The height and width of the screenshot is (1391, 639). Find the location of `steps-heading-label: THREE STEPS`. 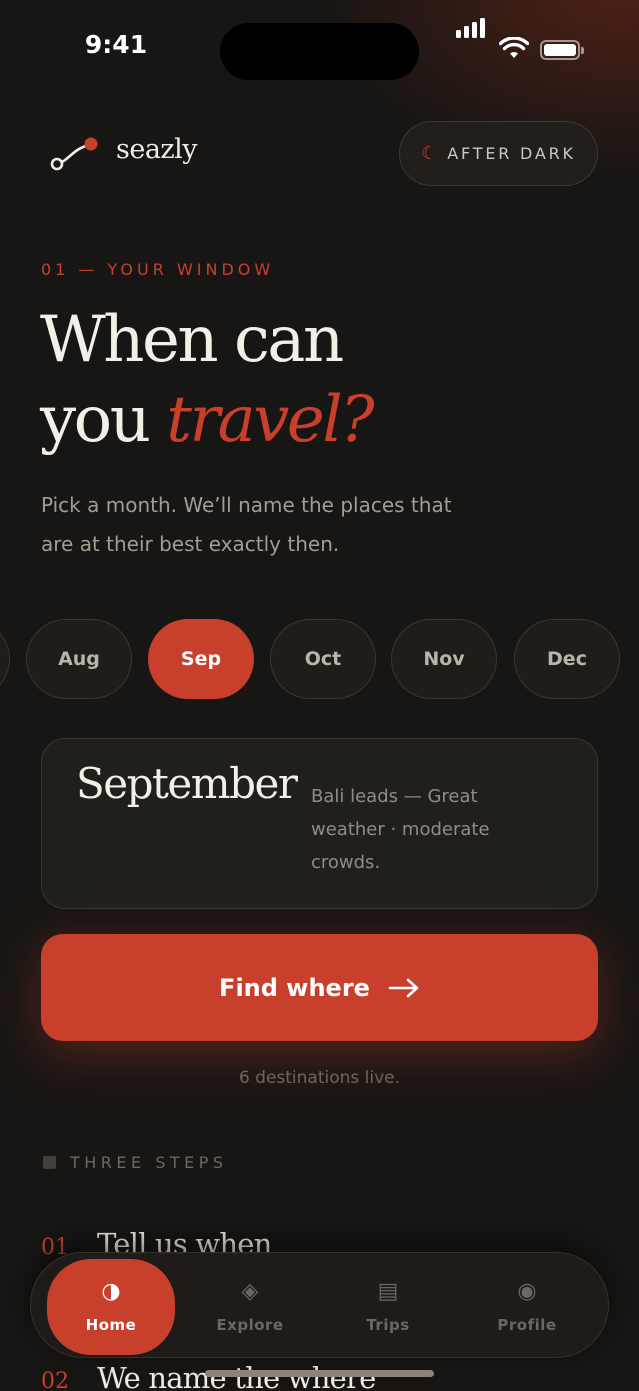

steps-heading-label: THREE STEPS is located at coordinates (149, 1162).